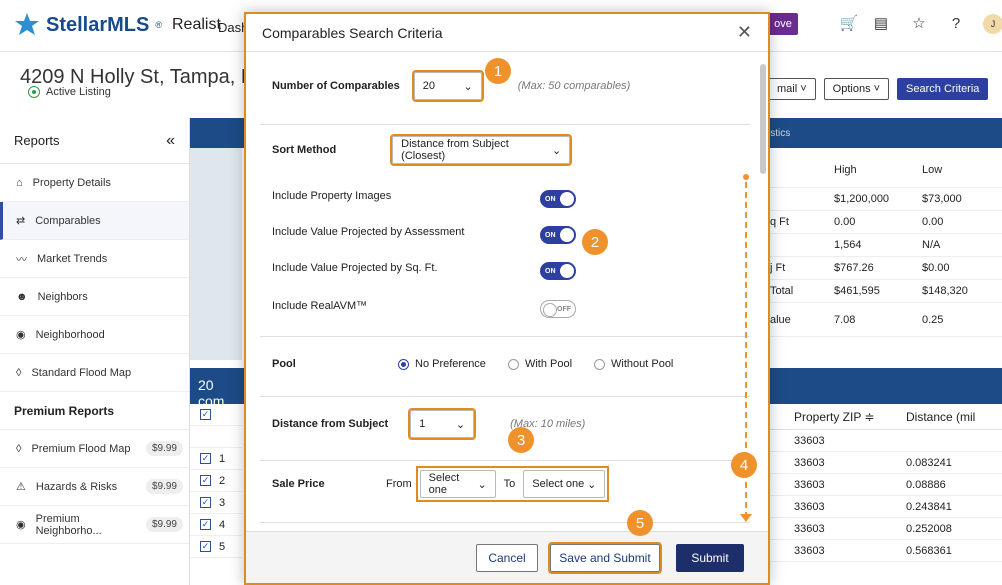  What do you see at coordinates (428, 86) in the screenshot?
I see `num-comps-value: 20` at bounding box center [428, 86].